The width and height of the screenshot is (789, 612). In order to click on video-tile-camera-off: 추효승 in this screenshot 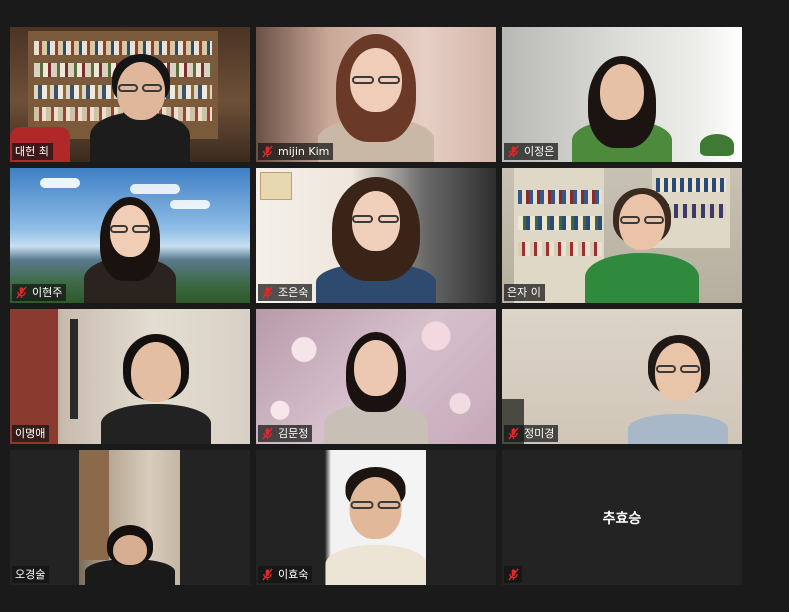, I will do `click(622, 517)`.